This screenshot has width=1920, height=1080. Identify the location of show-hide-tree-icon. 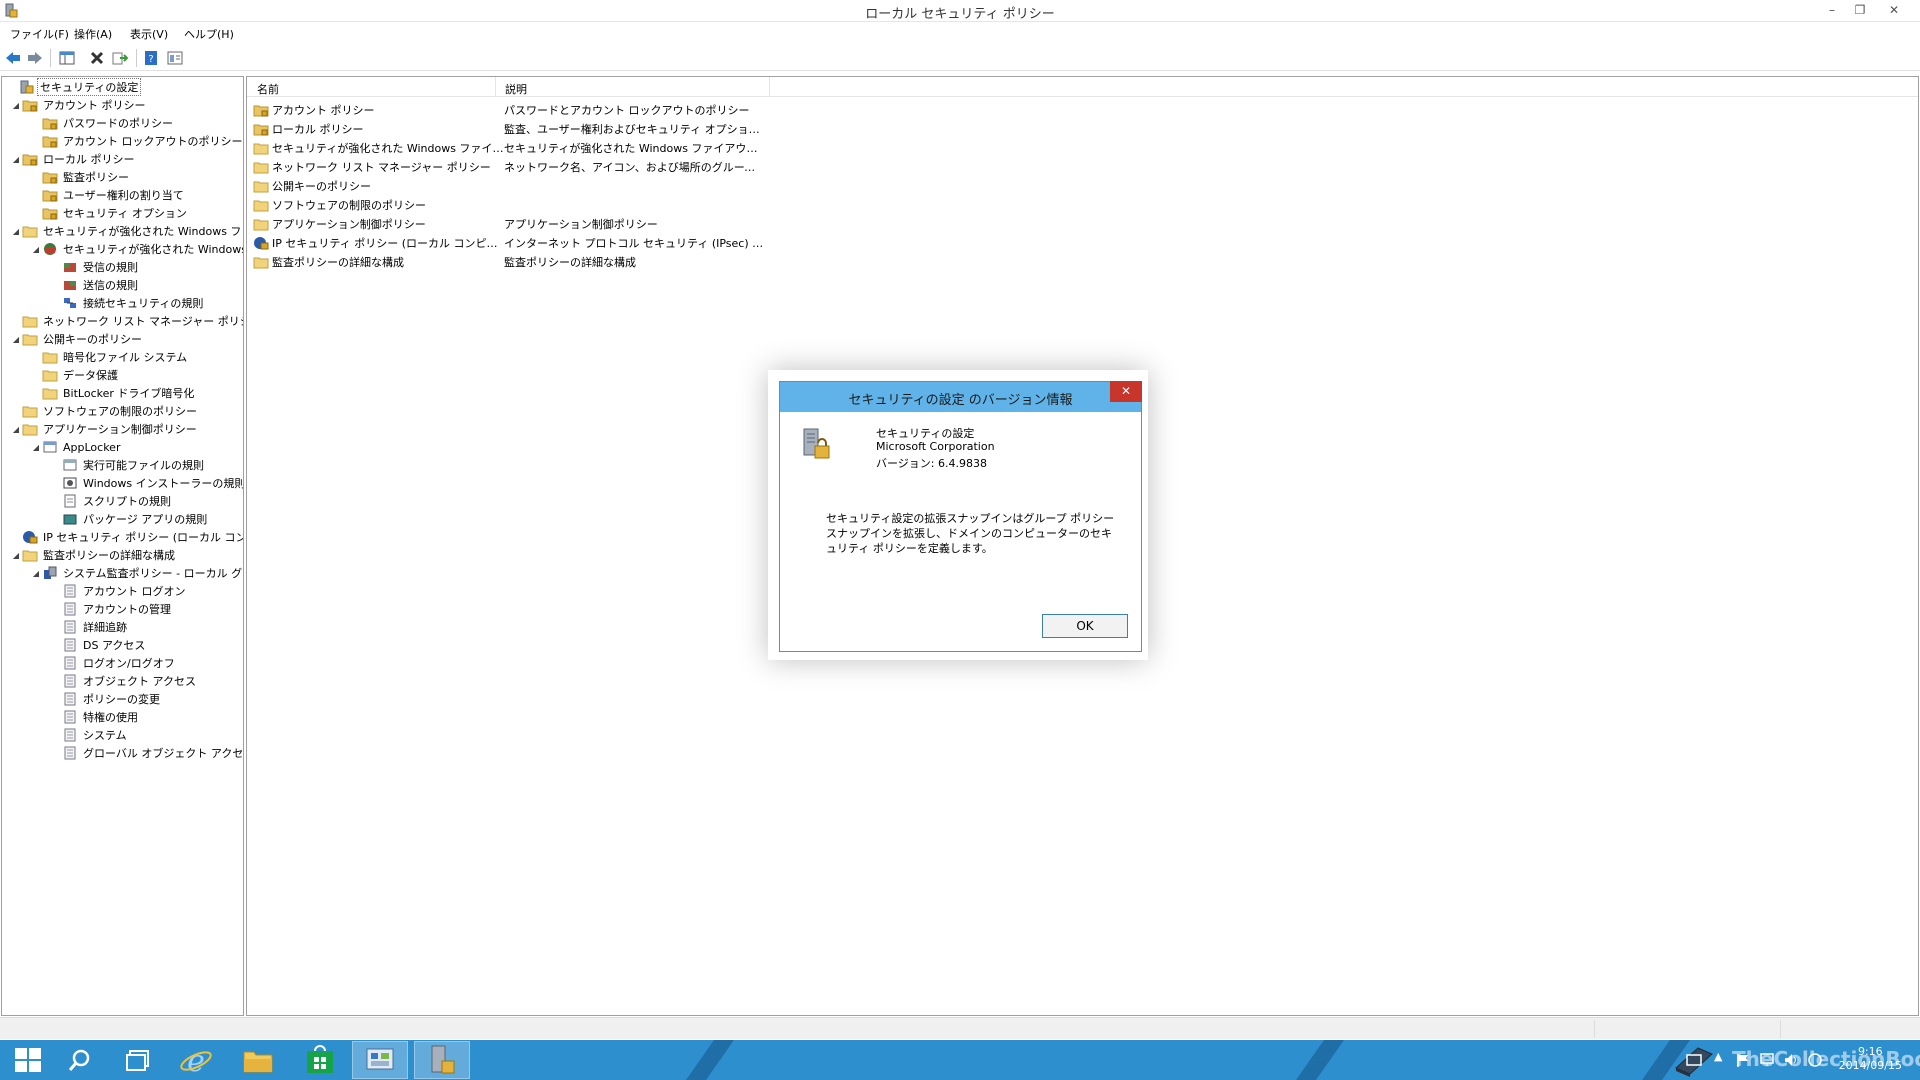
(67, 58).